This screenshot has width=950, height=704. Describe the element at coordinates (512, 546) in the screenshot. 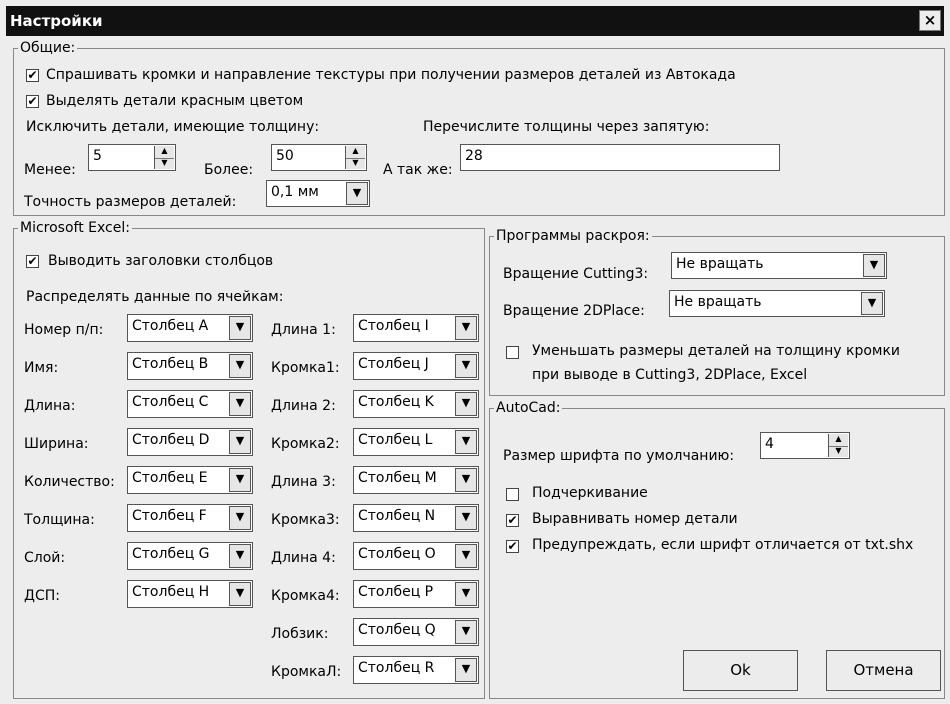

I see `warn-font-checkbox: ✔` at that location.